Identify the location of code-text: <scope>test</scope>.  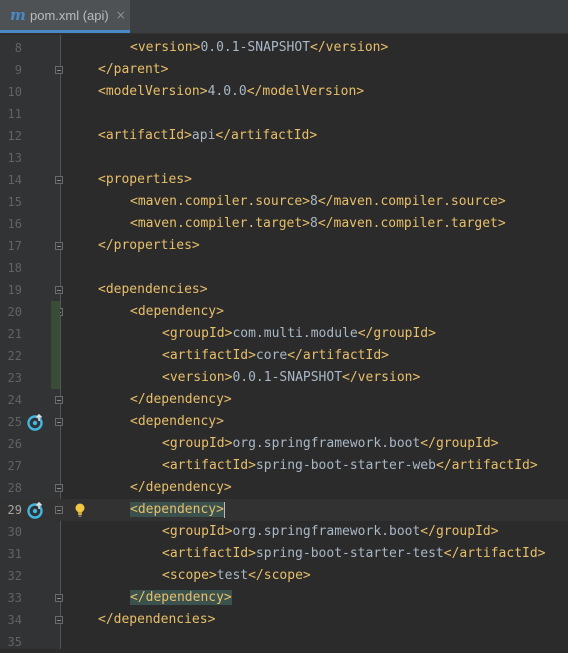
(236, 576).